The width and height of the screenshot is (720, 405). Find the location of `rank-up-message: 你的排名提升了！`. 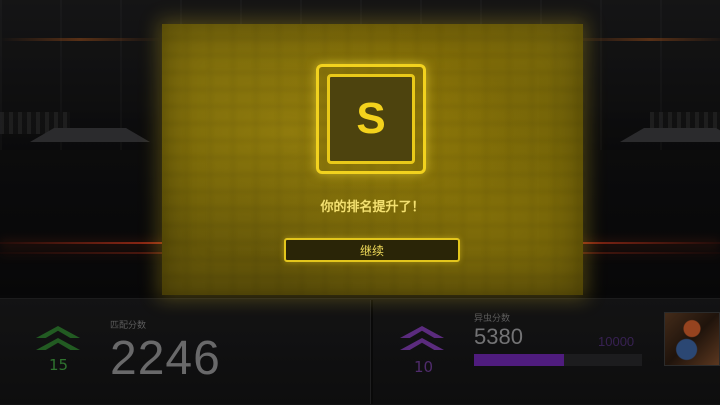

rank-up-message: 你的排名提升了！ is located at coordinates (372, 207).